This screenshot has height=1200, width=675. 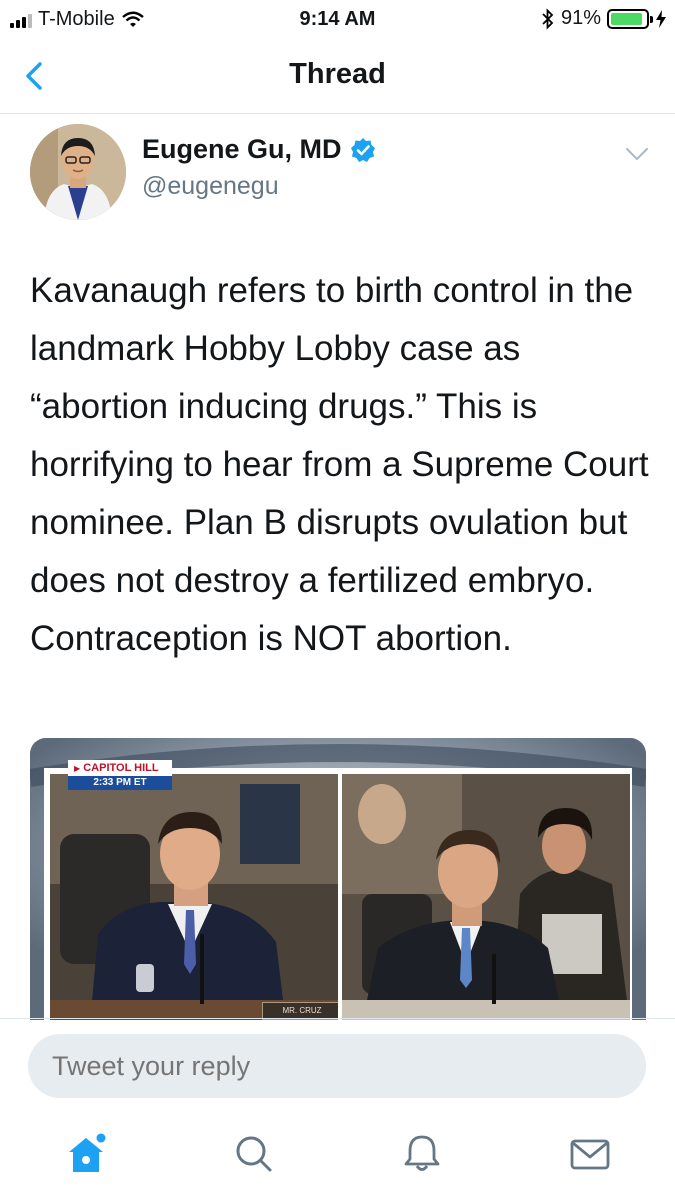 I want to click on avatar, so click(x=78, y=172).